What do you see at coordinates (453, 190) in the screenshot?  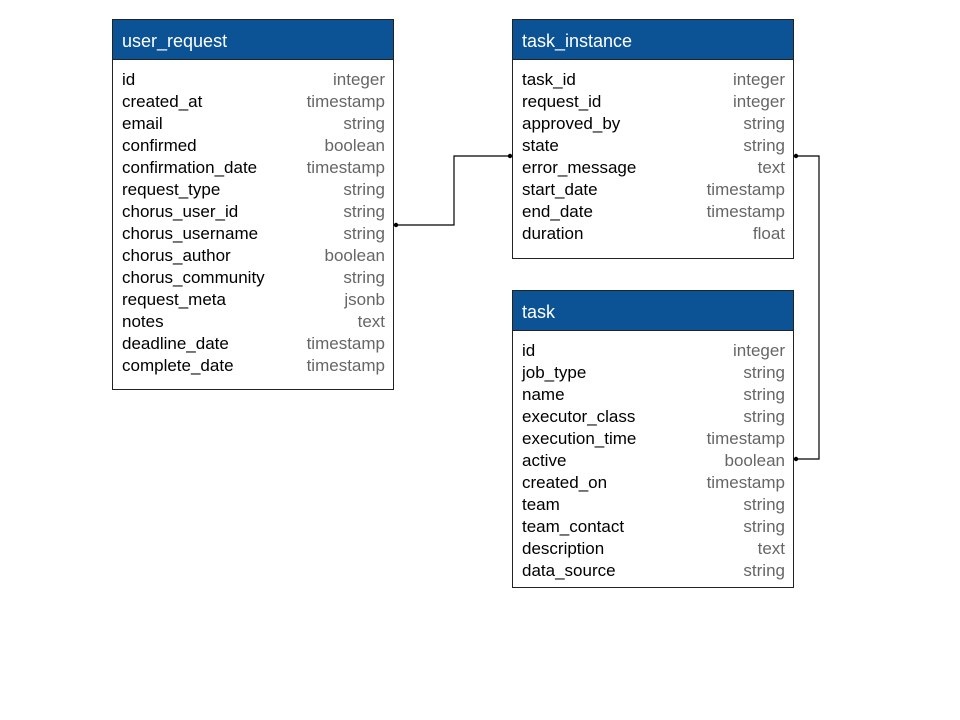 I see `connector-user-request-to-task-instance` at bounding box center [453, 190].